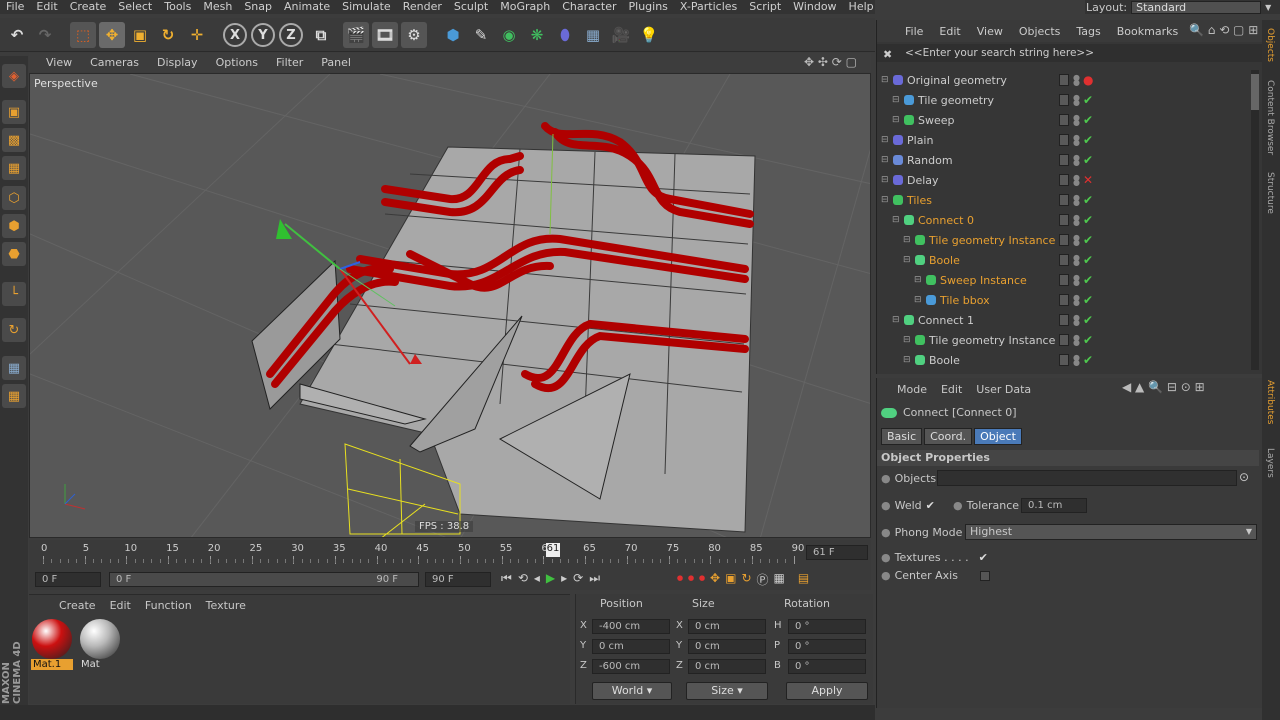 The image size is (1280, 720). I want to click on object-menu-edit: Edit, so click(949, 31).